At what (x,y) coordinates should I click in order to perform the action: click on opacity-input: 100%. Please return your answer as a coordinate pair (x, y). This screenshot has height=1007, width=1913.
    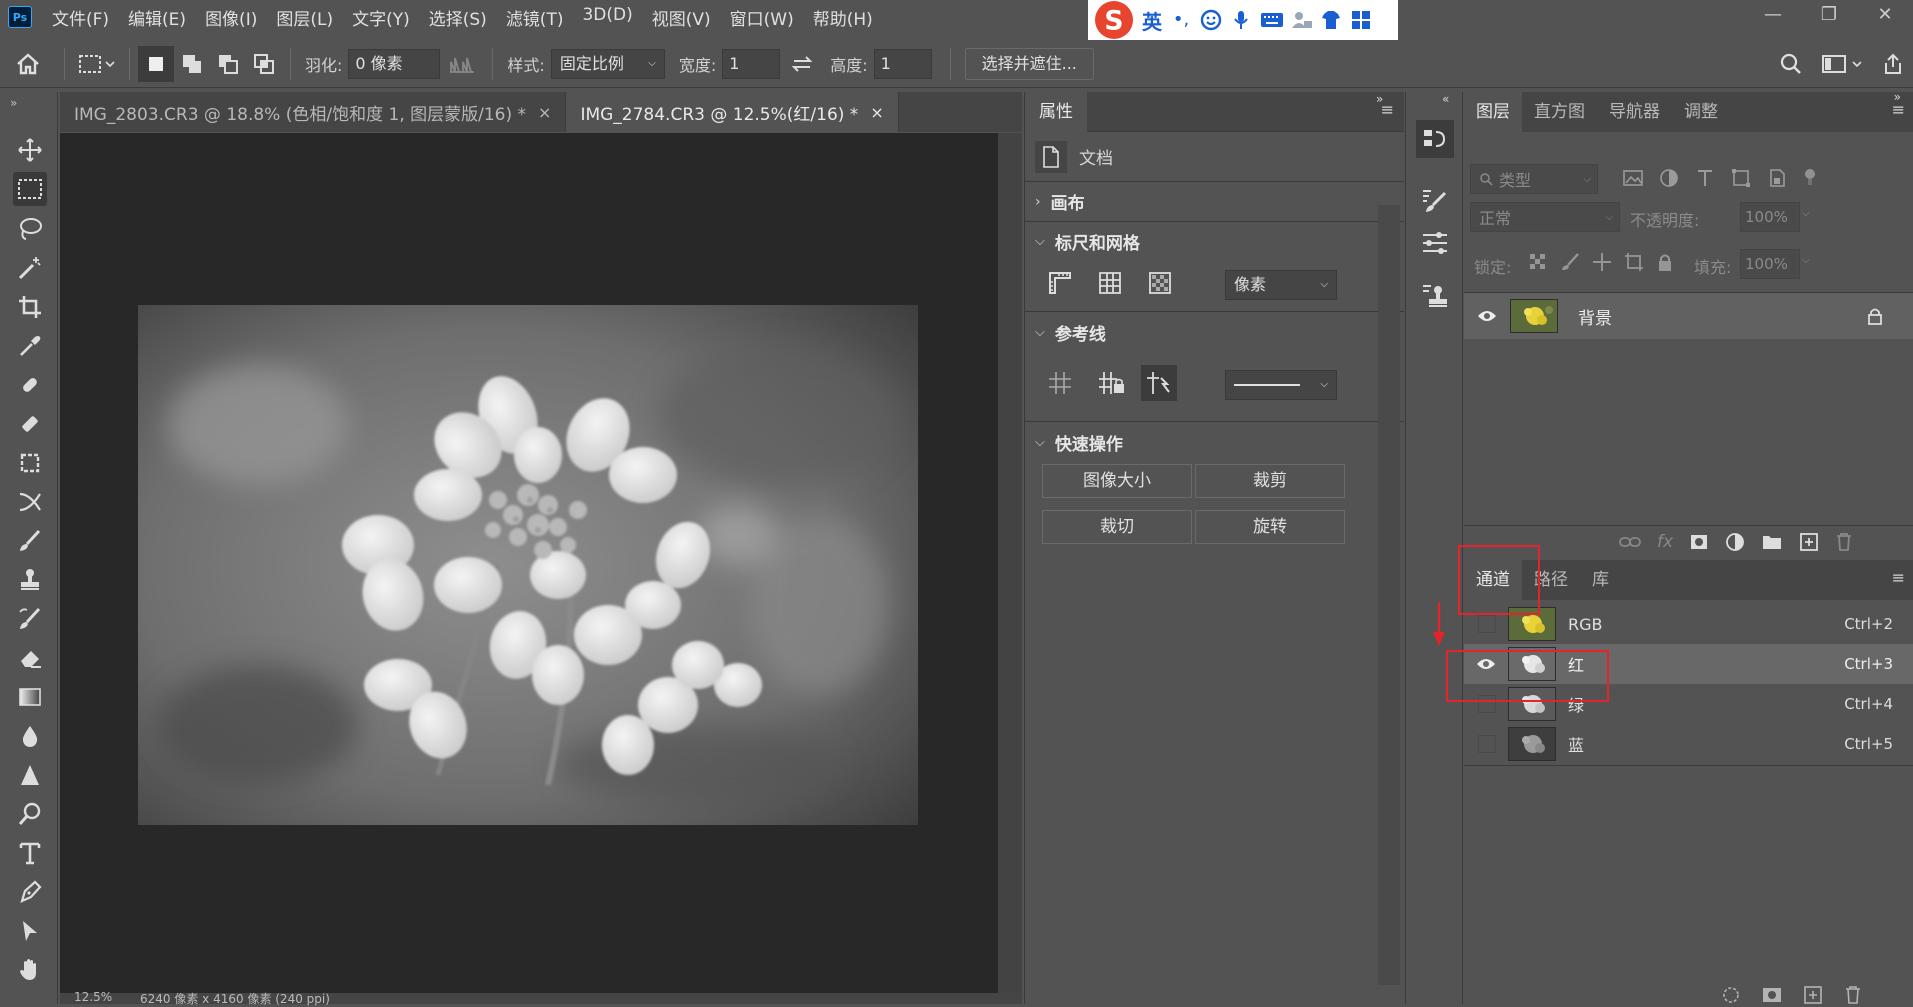
    Looking at the image, I should click on (1770, 217).